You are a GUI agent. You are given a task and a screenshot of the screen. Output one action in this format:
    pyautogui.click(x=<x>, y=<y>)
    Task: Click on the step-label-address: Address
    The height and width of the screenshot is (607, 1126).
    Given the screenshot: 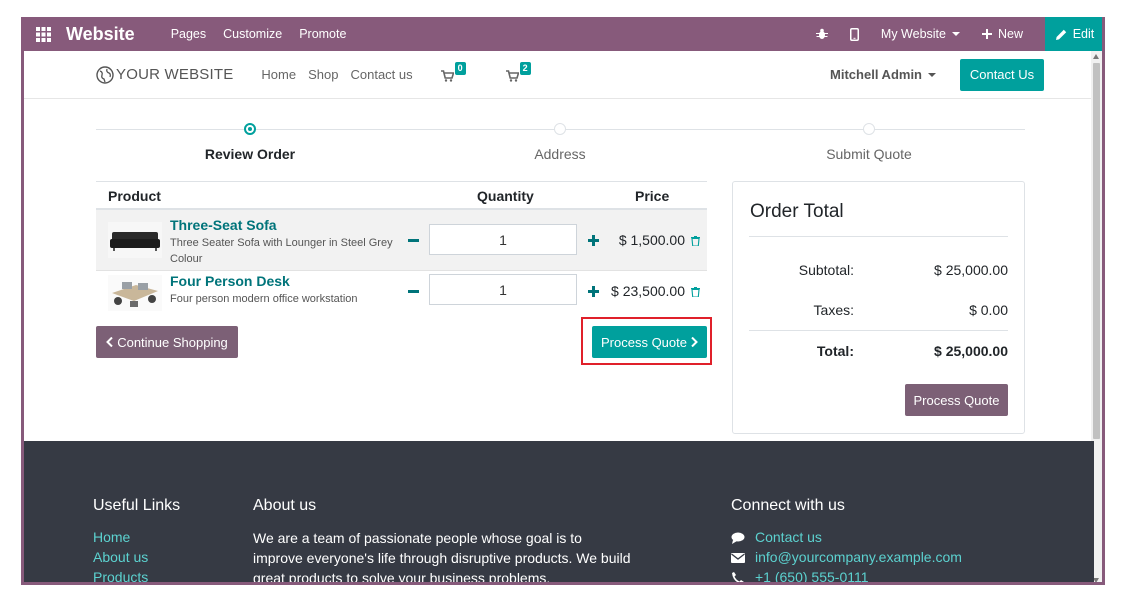 What is the action you would take?
    pyautogui.click(x=560, y=154)
    